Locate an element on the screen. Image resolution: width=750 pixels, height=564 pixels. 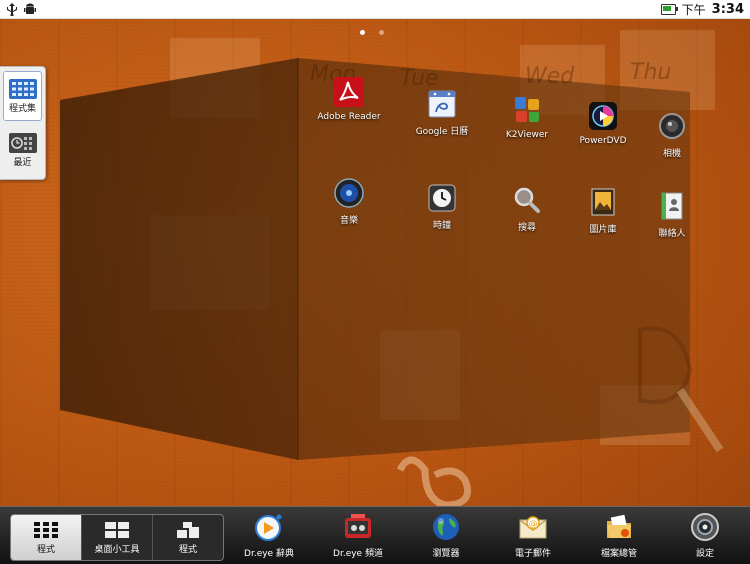
app-gallery: 圖片庫 is located at coordinates (603, 210).